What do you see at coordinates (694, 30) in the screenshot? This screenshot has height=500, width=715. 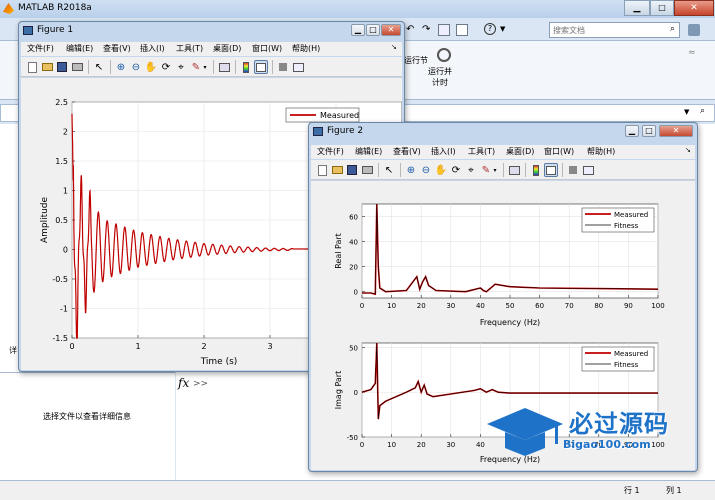 I see `notification-icon` at bounding box center [694, 30].